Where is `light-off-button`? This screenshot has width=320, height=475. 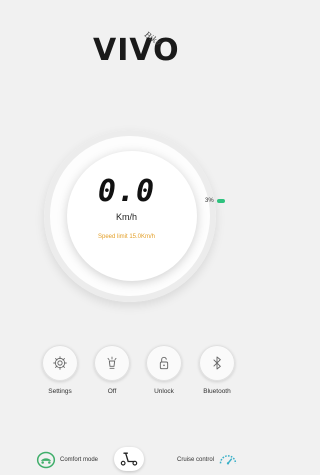
light-off-button is located at coordinates (112, 363).